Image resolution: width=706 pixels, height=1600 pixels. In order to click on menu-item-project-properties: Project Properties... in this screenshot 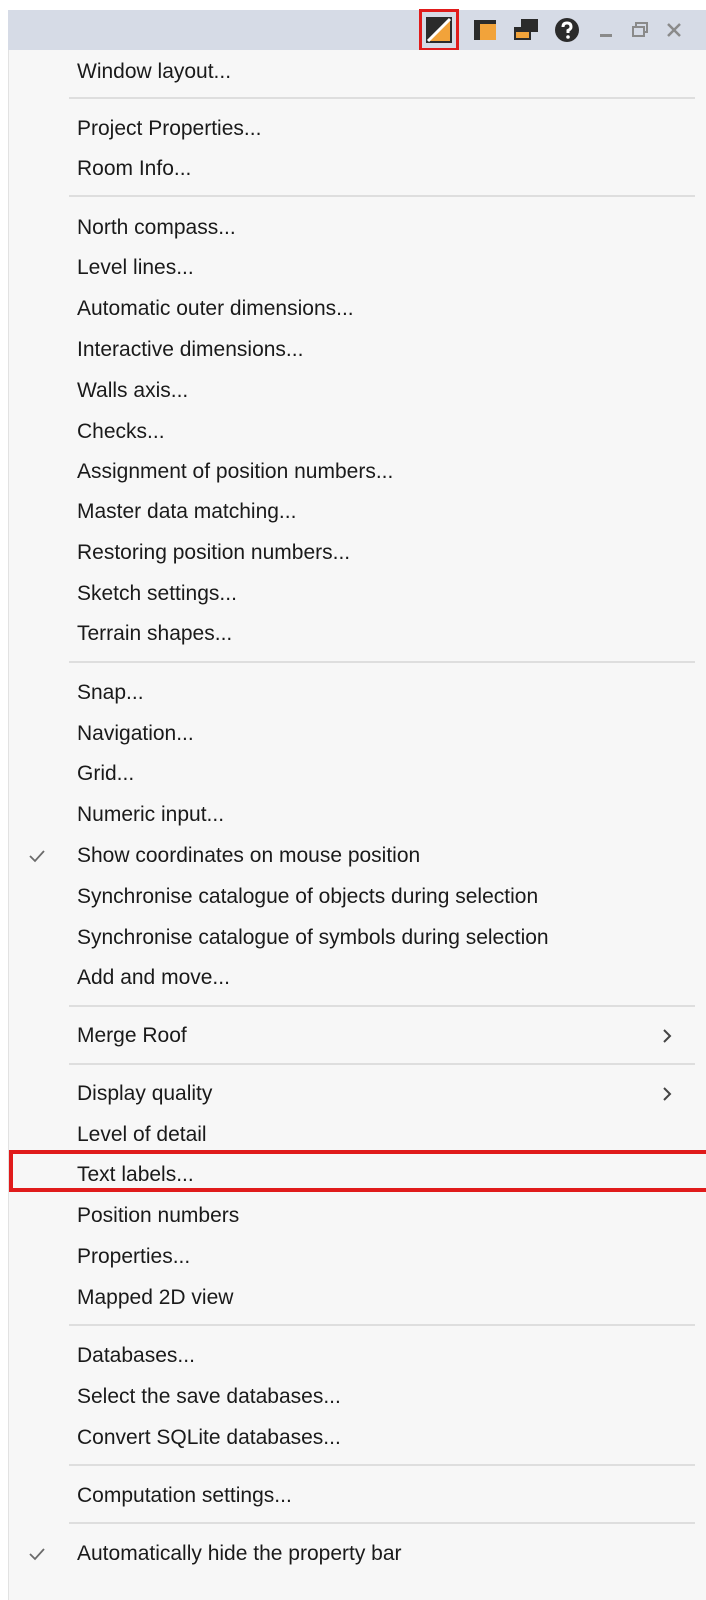, I will do `click(357, 129)`.